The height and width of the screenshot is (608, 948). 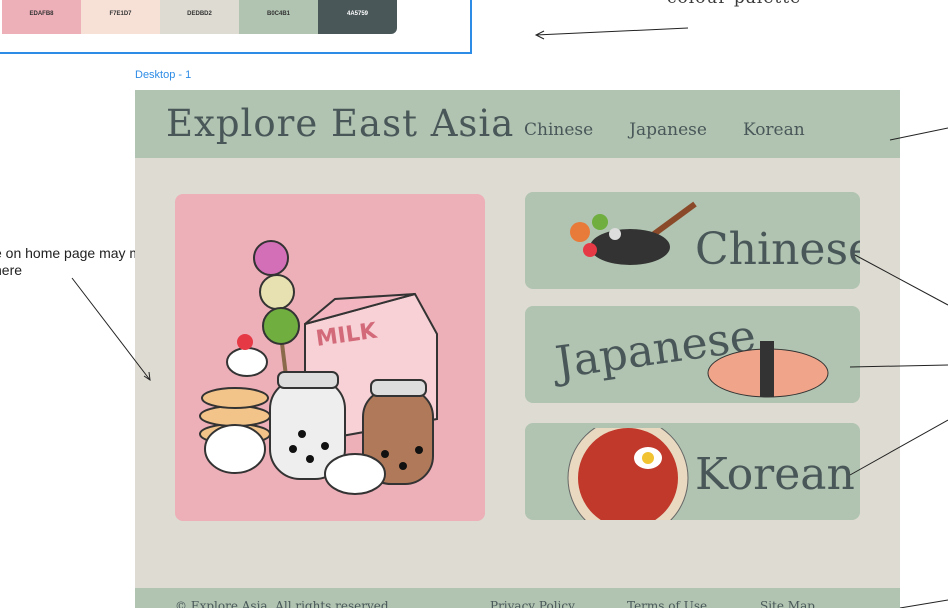 What do you see at coordinates (340, 123) in the screenshot?
I see `site-title: Explore East Asia` at bounding box center [340, 123].